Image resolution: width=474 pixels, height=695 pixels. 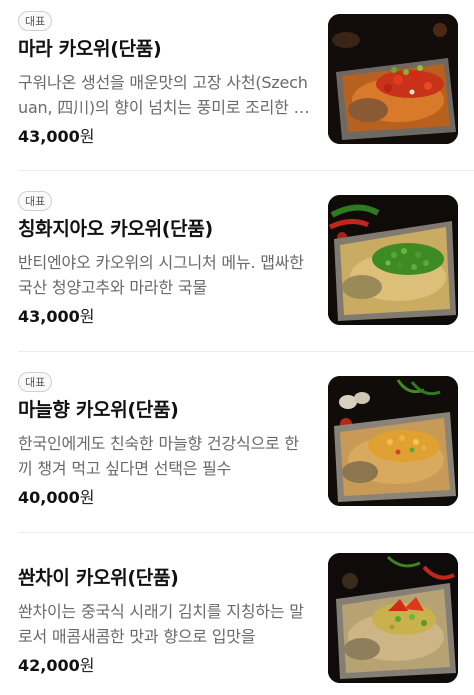 I want to click on price-value: 40,000, so click(x=49, y=497).